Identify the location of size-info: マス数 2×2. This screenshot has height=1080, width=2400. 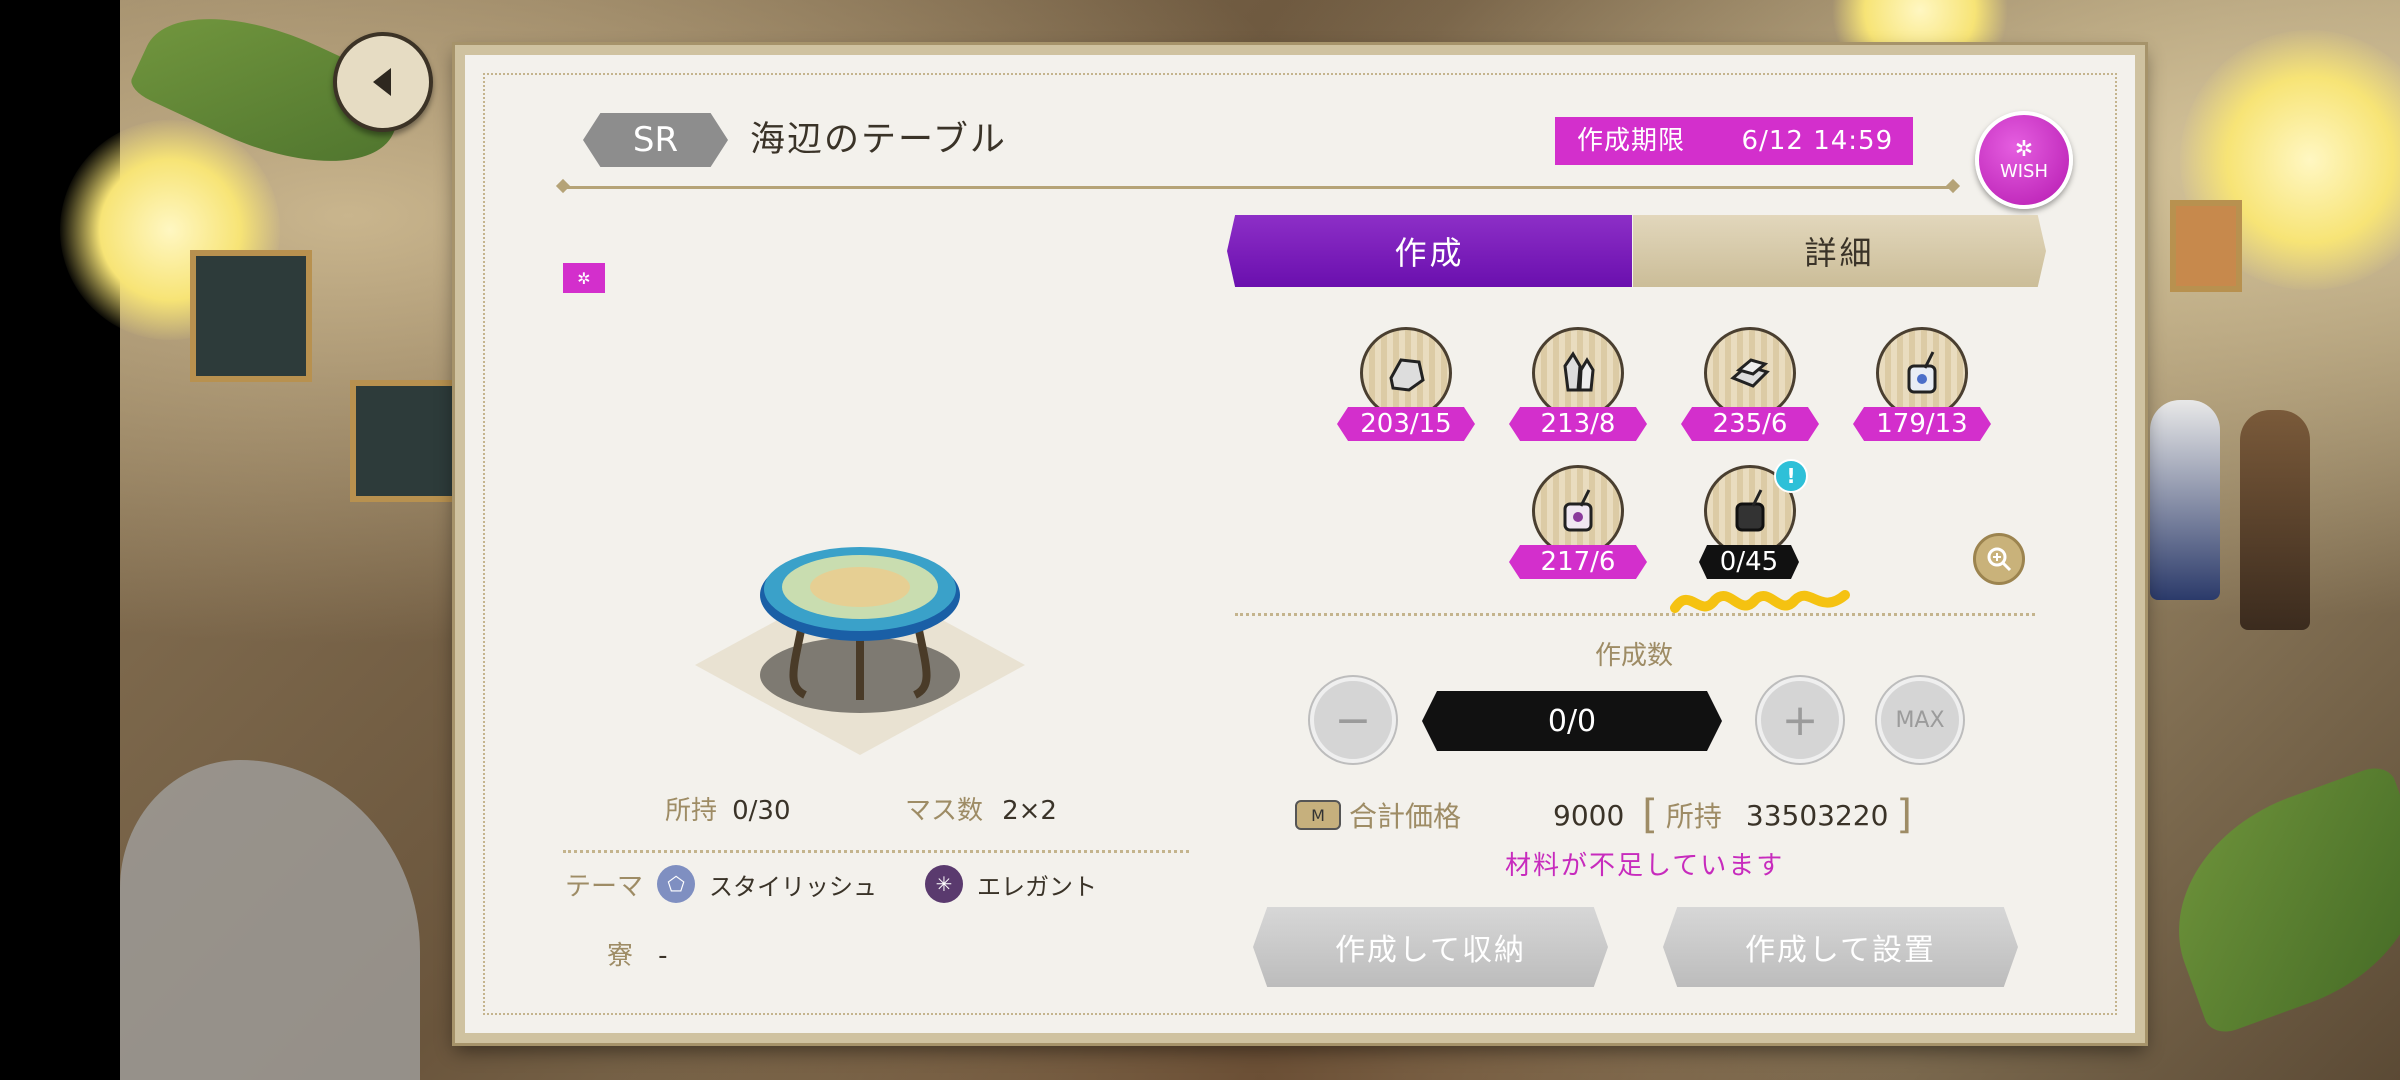
(981, 808).